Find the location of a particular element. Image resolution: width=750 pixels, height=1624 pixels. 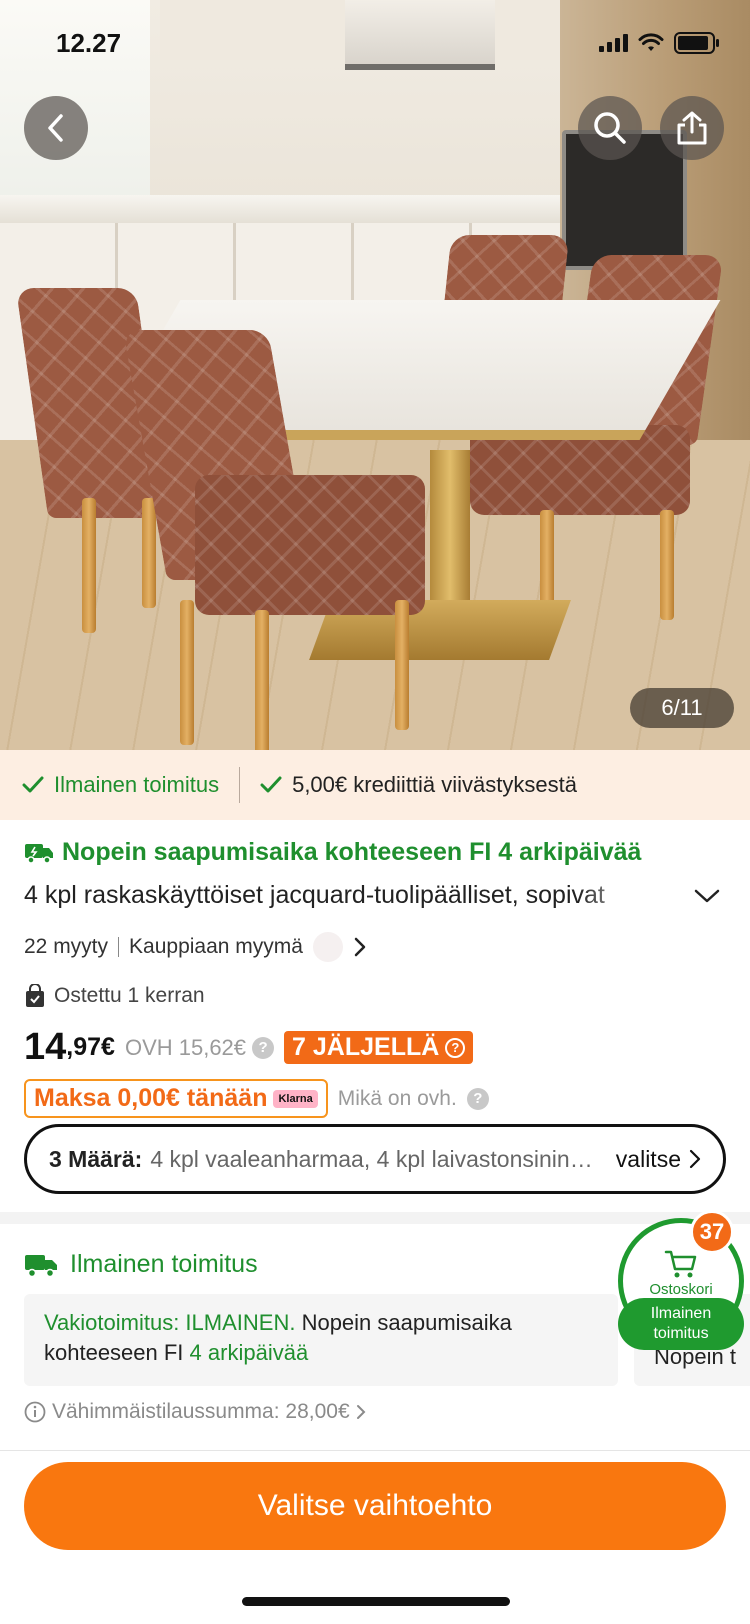

battery-icon is located at coordinates (697, 43).